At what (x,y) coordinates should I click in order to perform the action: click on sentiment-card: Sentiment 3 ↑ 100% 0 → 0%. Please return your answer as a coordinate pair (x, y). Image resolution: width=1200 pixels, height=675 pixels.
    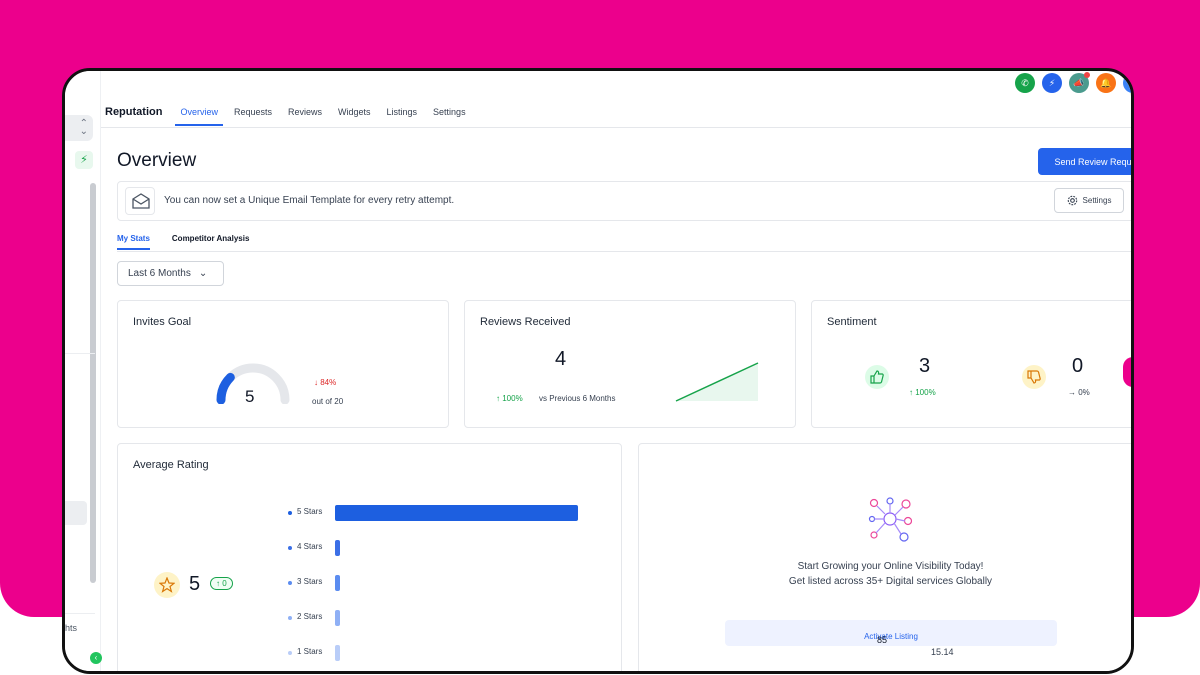
    Looking at the image, I should click on (971, 364).